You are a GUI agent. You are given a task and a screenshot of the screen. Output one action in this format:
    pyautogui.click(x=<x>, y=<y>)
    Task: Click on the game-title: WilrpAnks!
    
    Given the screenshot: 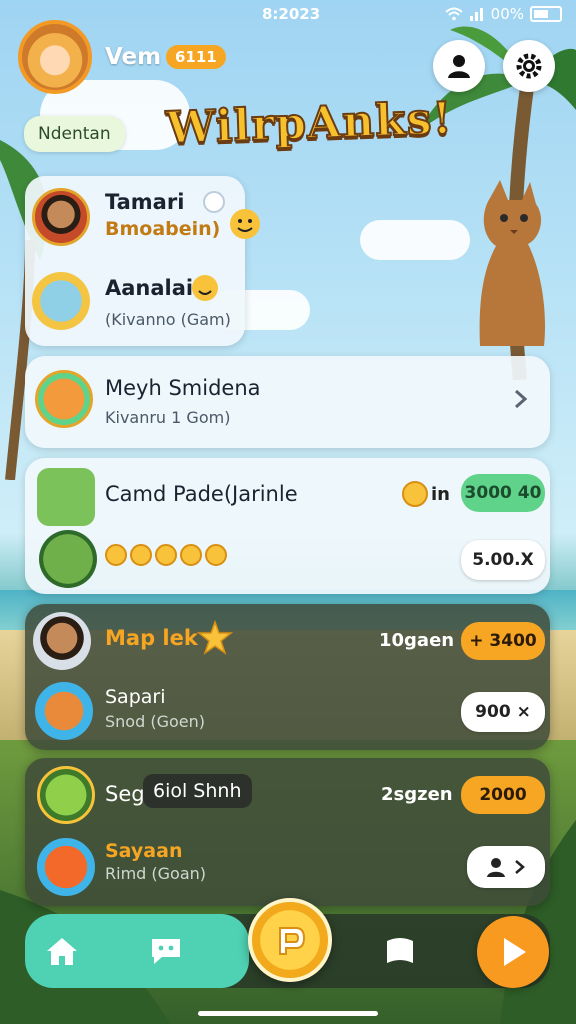 What is the action you would take?
    pyautogui.click(x=309, y=123)
    